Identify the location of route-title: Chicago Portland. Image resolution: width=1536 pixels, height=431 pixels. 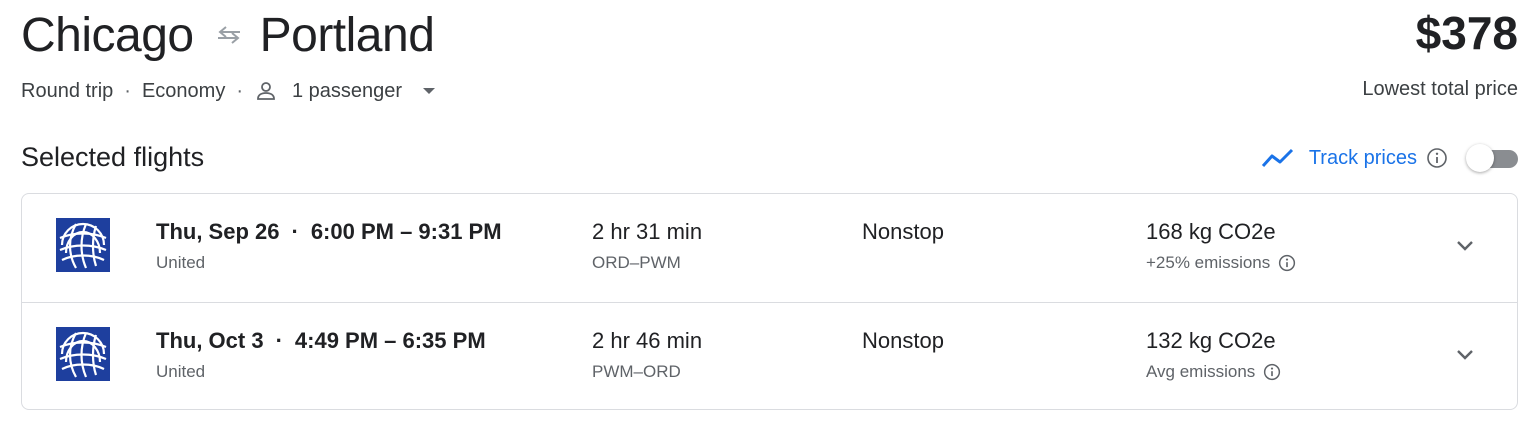
(228, 35).